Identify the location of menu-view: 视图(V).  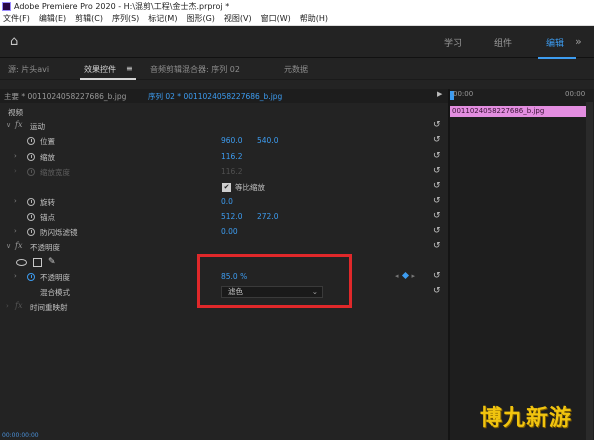
(239, 18).